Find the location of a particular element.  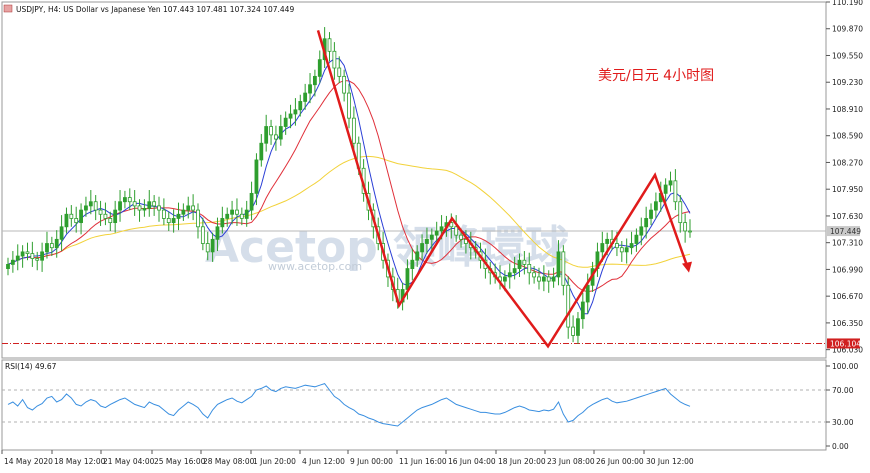

time-tick-label: 21 May 04:00 is located at coordinates (129, 461).